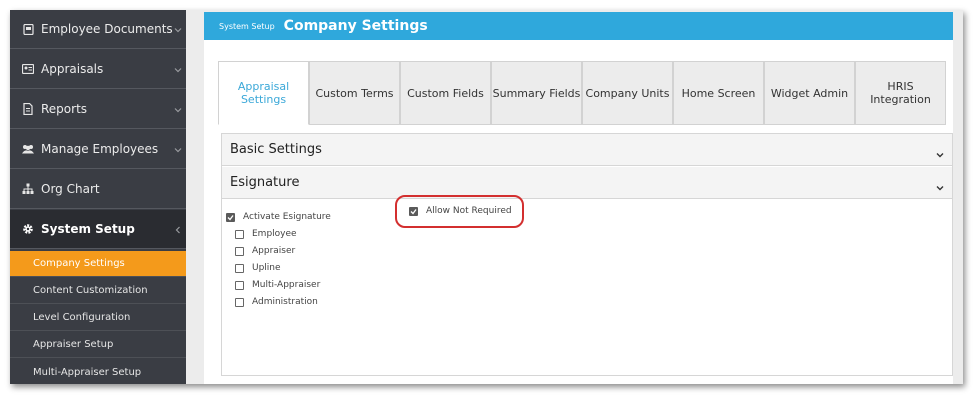 This screenshot has height=396, width=975. I want to click on tab-label: HRIS Integration, so click(900, 93).